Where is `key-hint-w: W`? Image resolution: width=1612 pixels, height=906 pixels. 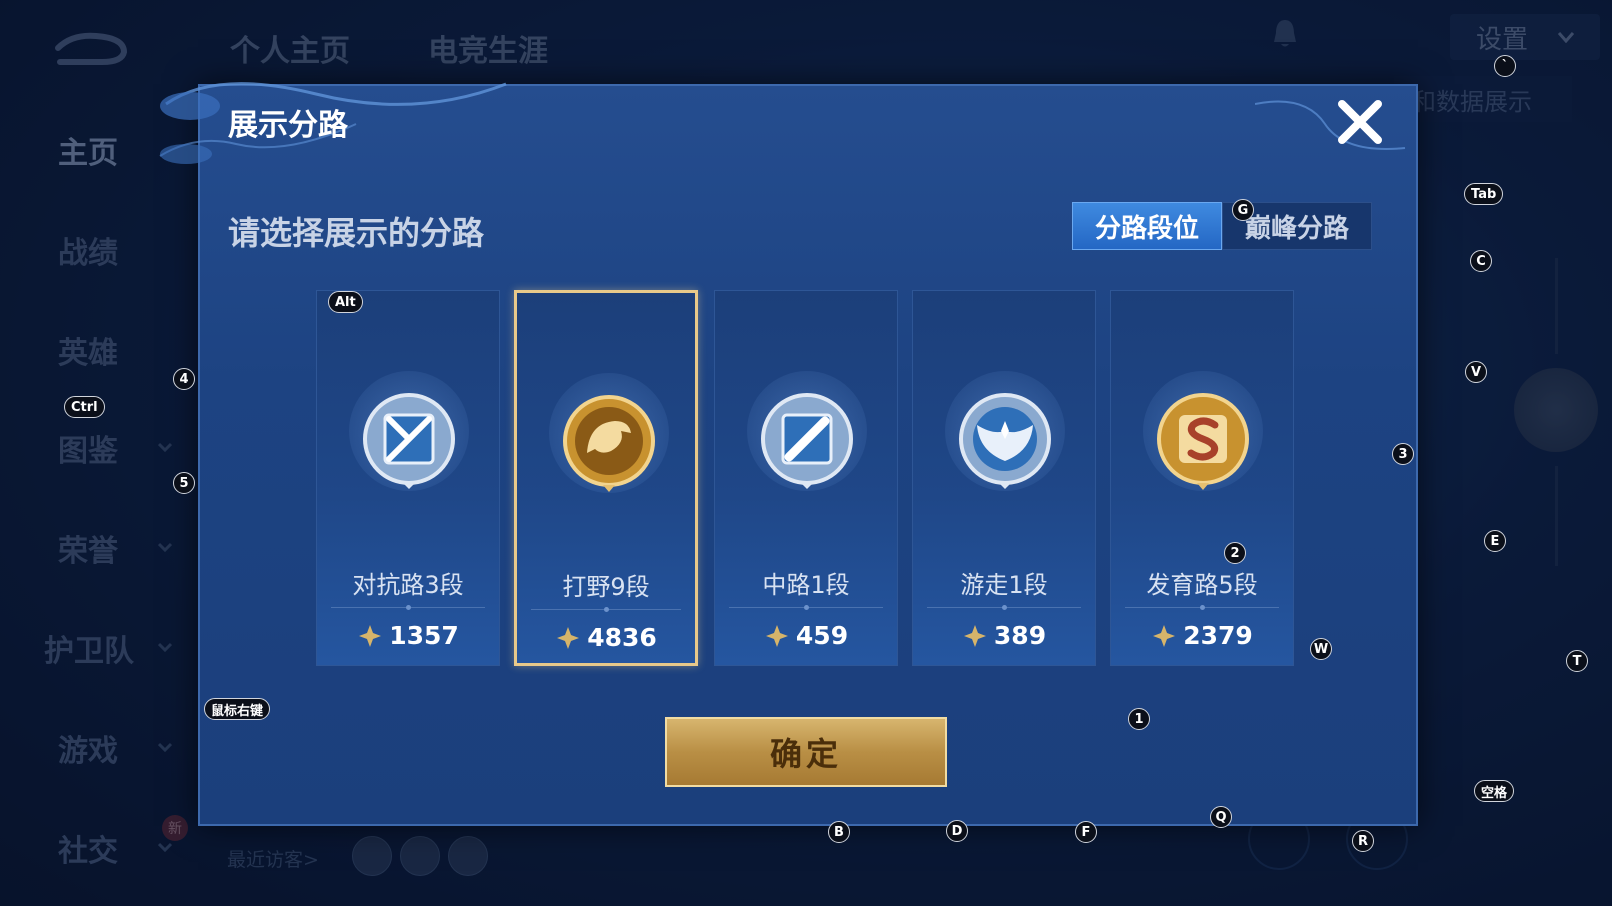
key-hint-w: W is located at coordinates (1321, 649).